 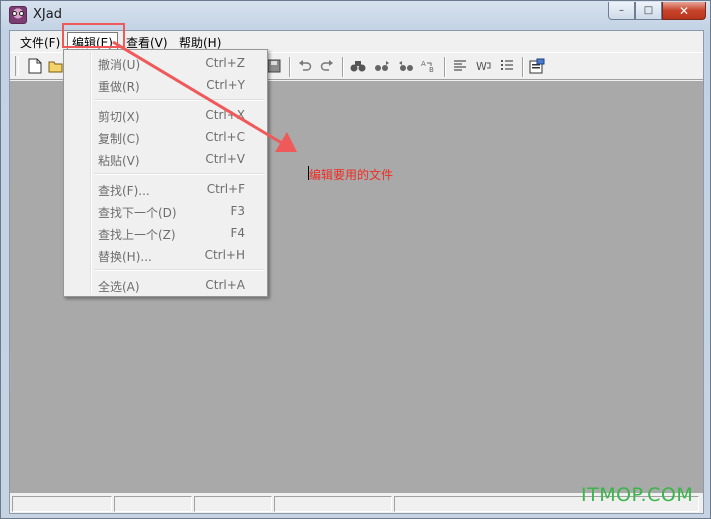 I want to click on annotation-arrow, so click(x=204, y=96).